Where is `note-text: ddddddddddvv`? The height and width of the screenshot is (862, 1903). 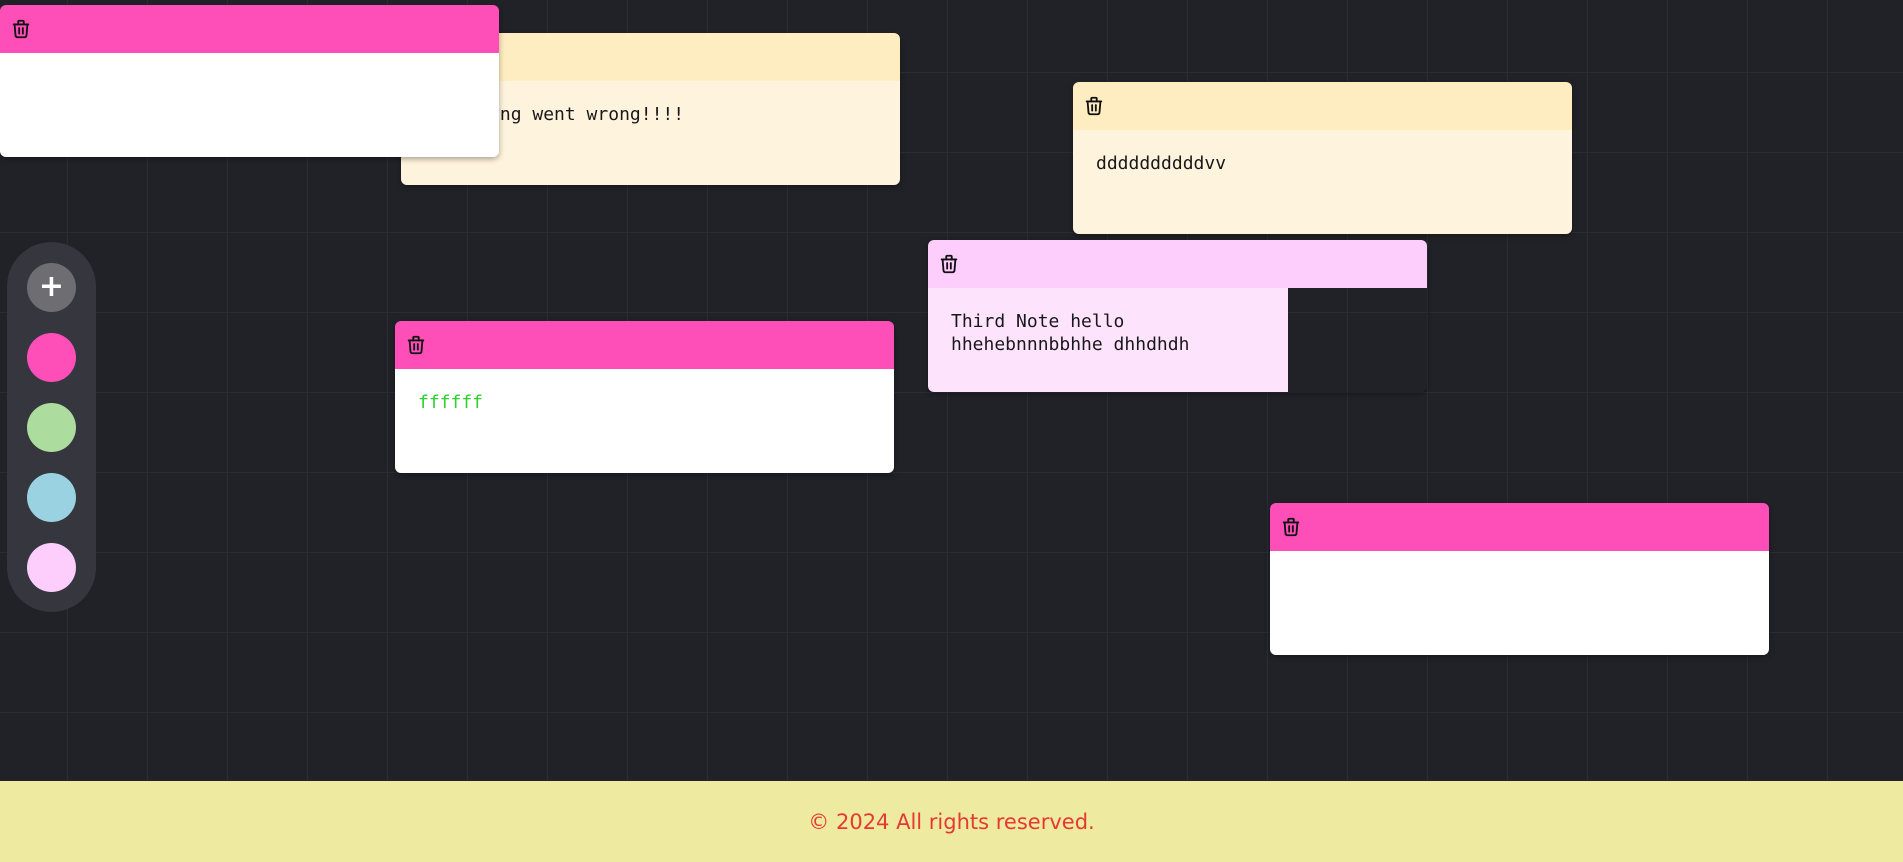 note-text: ddddddddddvv is located at coordinates (1322, 182).